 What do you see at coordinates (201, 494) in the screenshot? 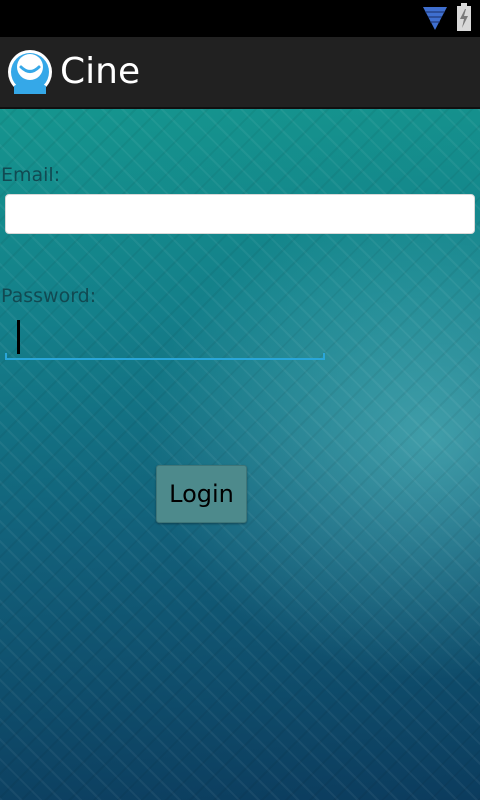
I see `login-button: Login` at bounding box center [201, 494].